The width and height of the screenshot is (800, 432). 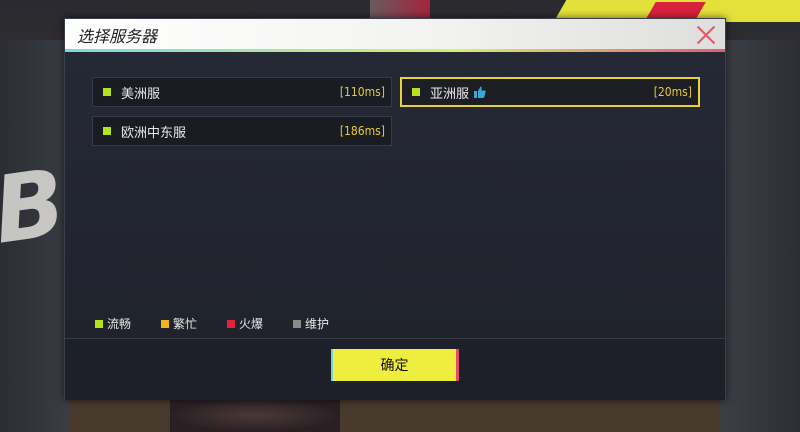 I want to click on legend-swatch-gray, so click(x=297, y=323).